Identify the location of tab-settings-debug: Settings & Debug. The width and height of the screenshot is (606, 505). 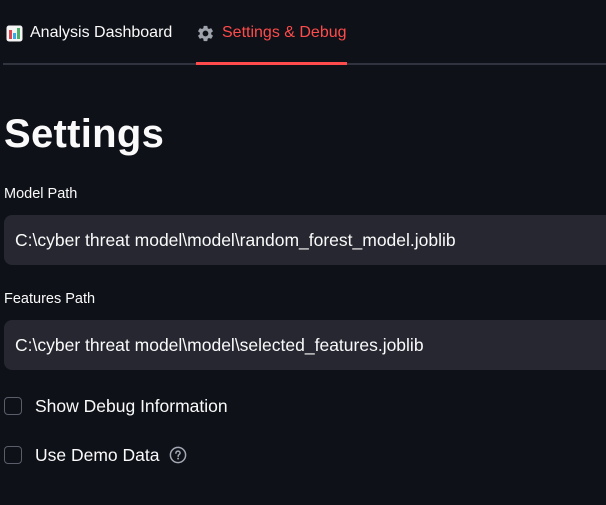
(271, 33).